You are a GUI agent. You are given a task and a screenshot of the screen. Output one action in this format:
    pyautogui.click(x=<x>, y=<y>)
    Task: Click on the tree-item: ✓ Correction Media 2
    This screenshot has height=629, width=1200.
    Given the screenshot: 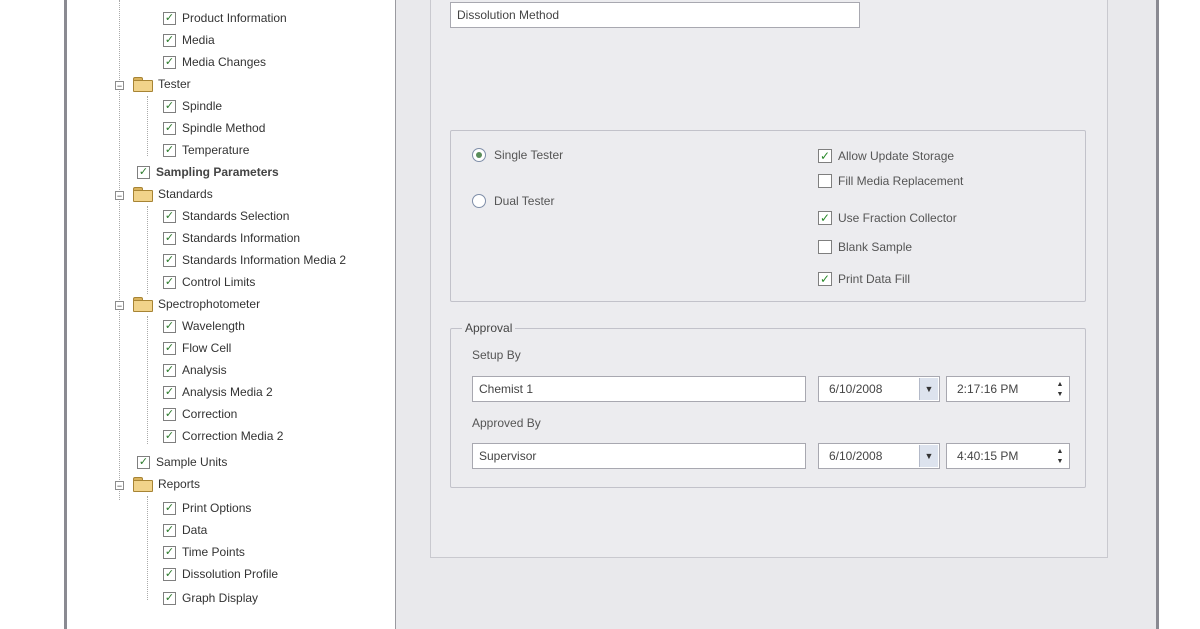 What is the action you would take?
    pyautogui.click(x=223, y=436)
    